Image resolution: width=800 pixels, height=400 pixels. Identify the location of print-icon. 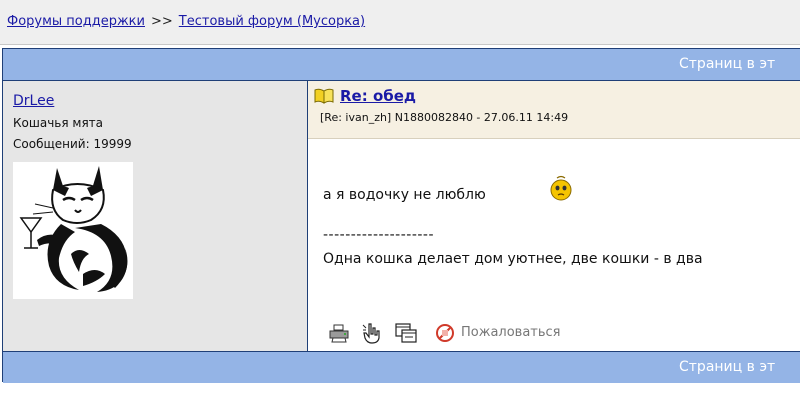
(339, 333).